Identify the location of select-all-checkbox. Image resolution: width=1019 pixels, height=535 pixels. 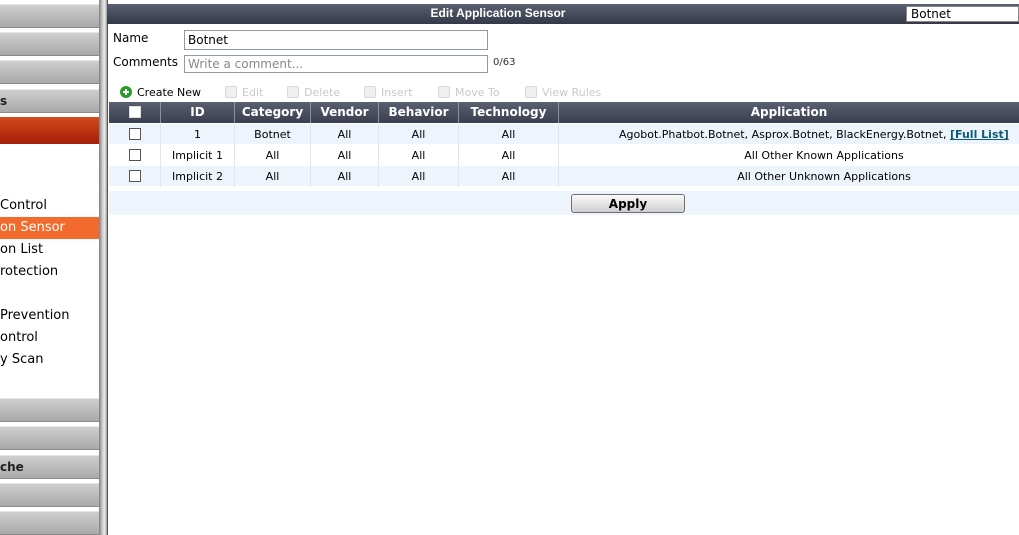
(134, 112).